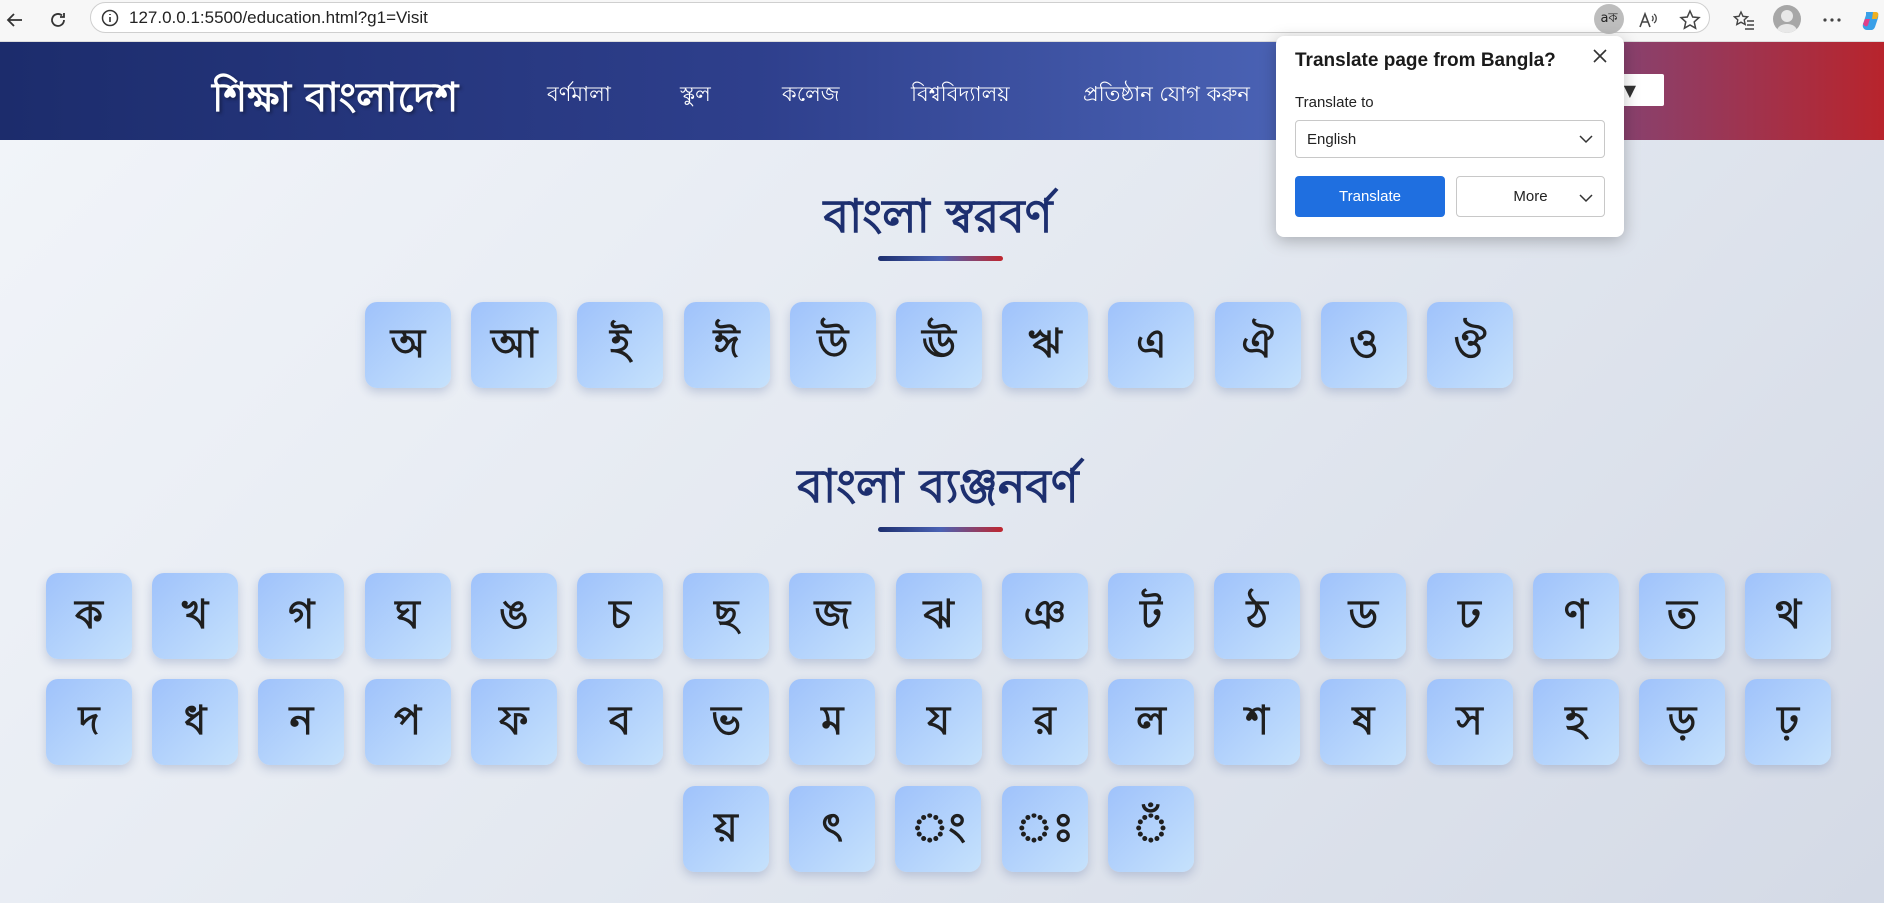  I want to click on letter-tile: ফ, so click(513, 722).